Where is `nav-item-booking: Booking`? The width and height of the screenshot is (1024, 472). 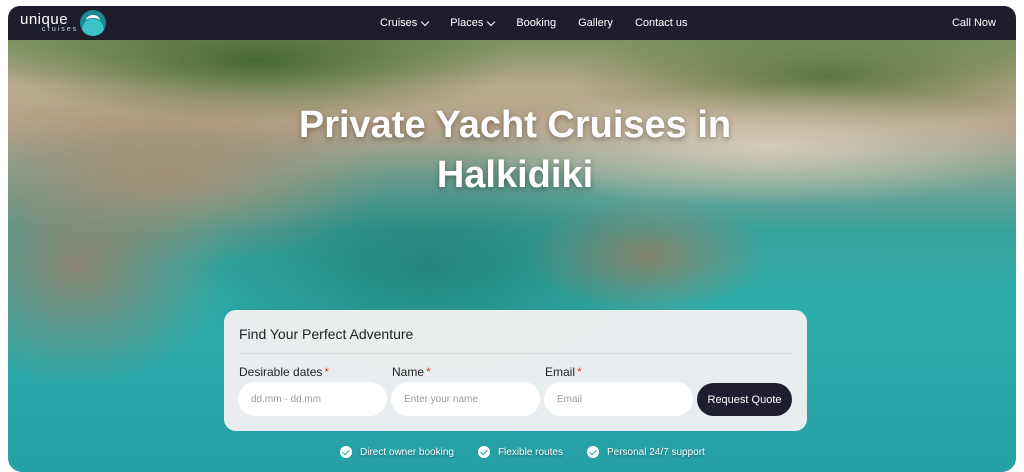 nav-item-booking: Booking is located at coordinates (536, 23).